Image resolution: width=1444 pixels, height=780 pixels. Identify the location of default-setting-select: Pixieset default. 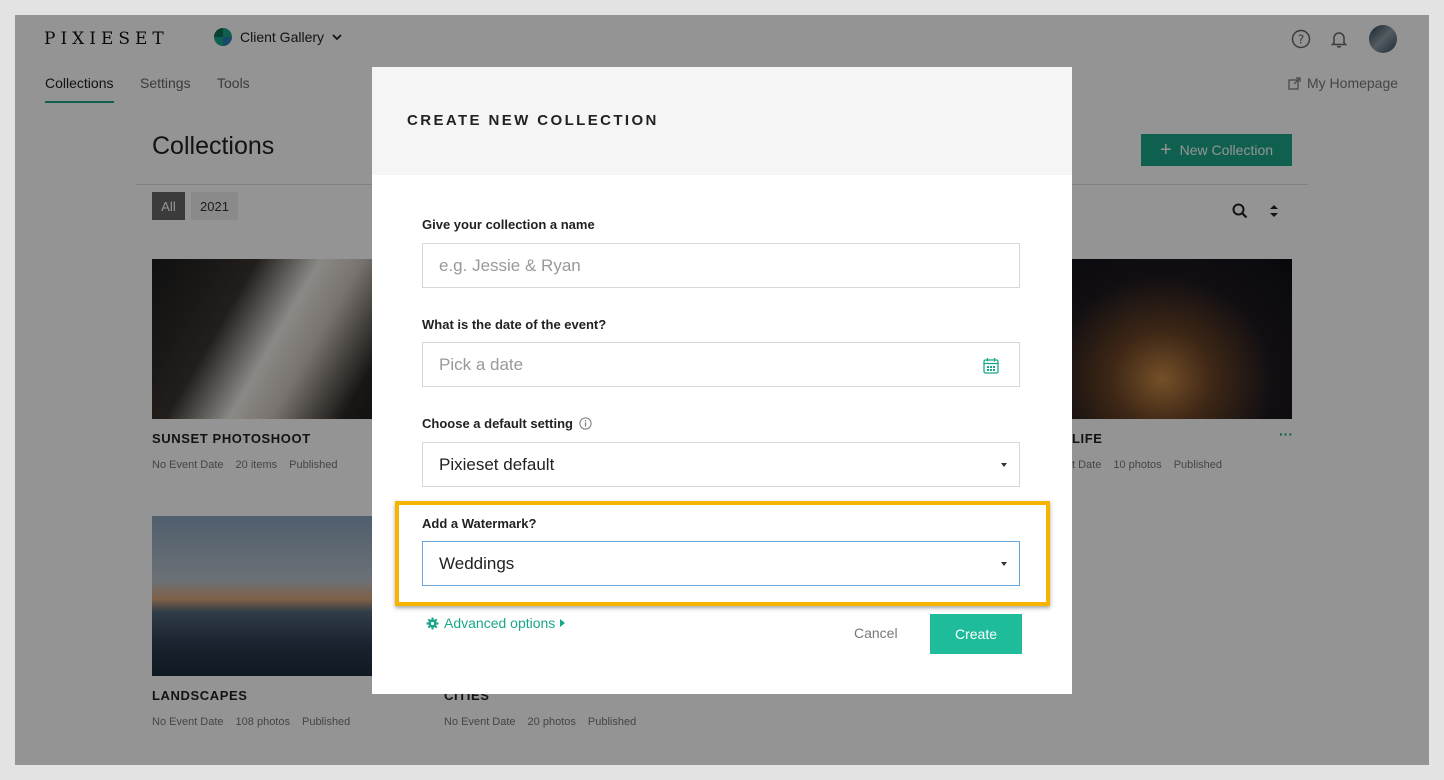
(721, 464).